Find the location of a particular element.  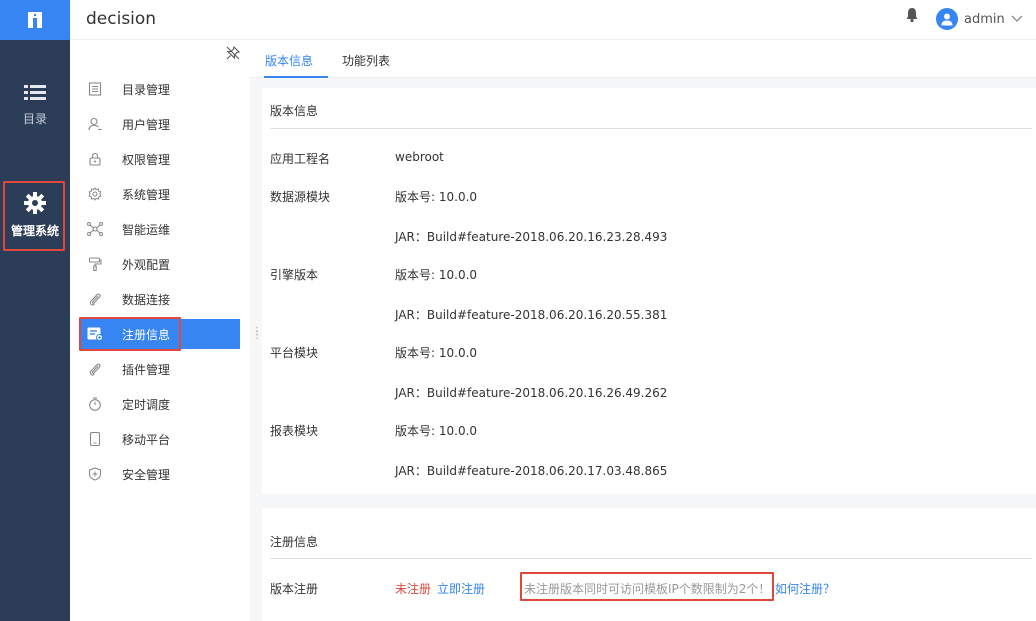

menu-item-system: 系统管理 is located at coordinates (160, 194).